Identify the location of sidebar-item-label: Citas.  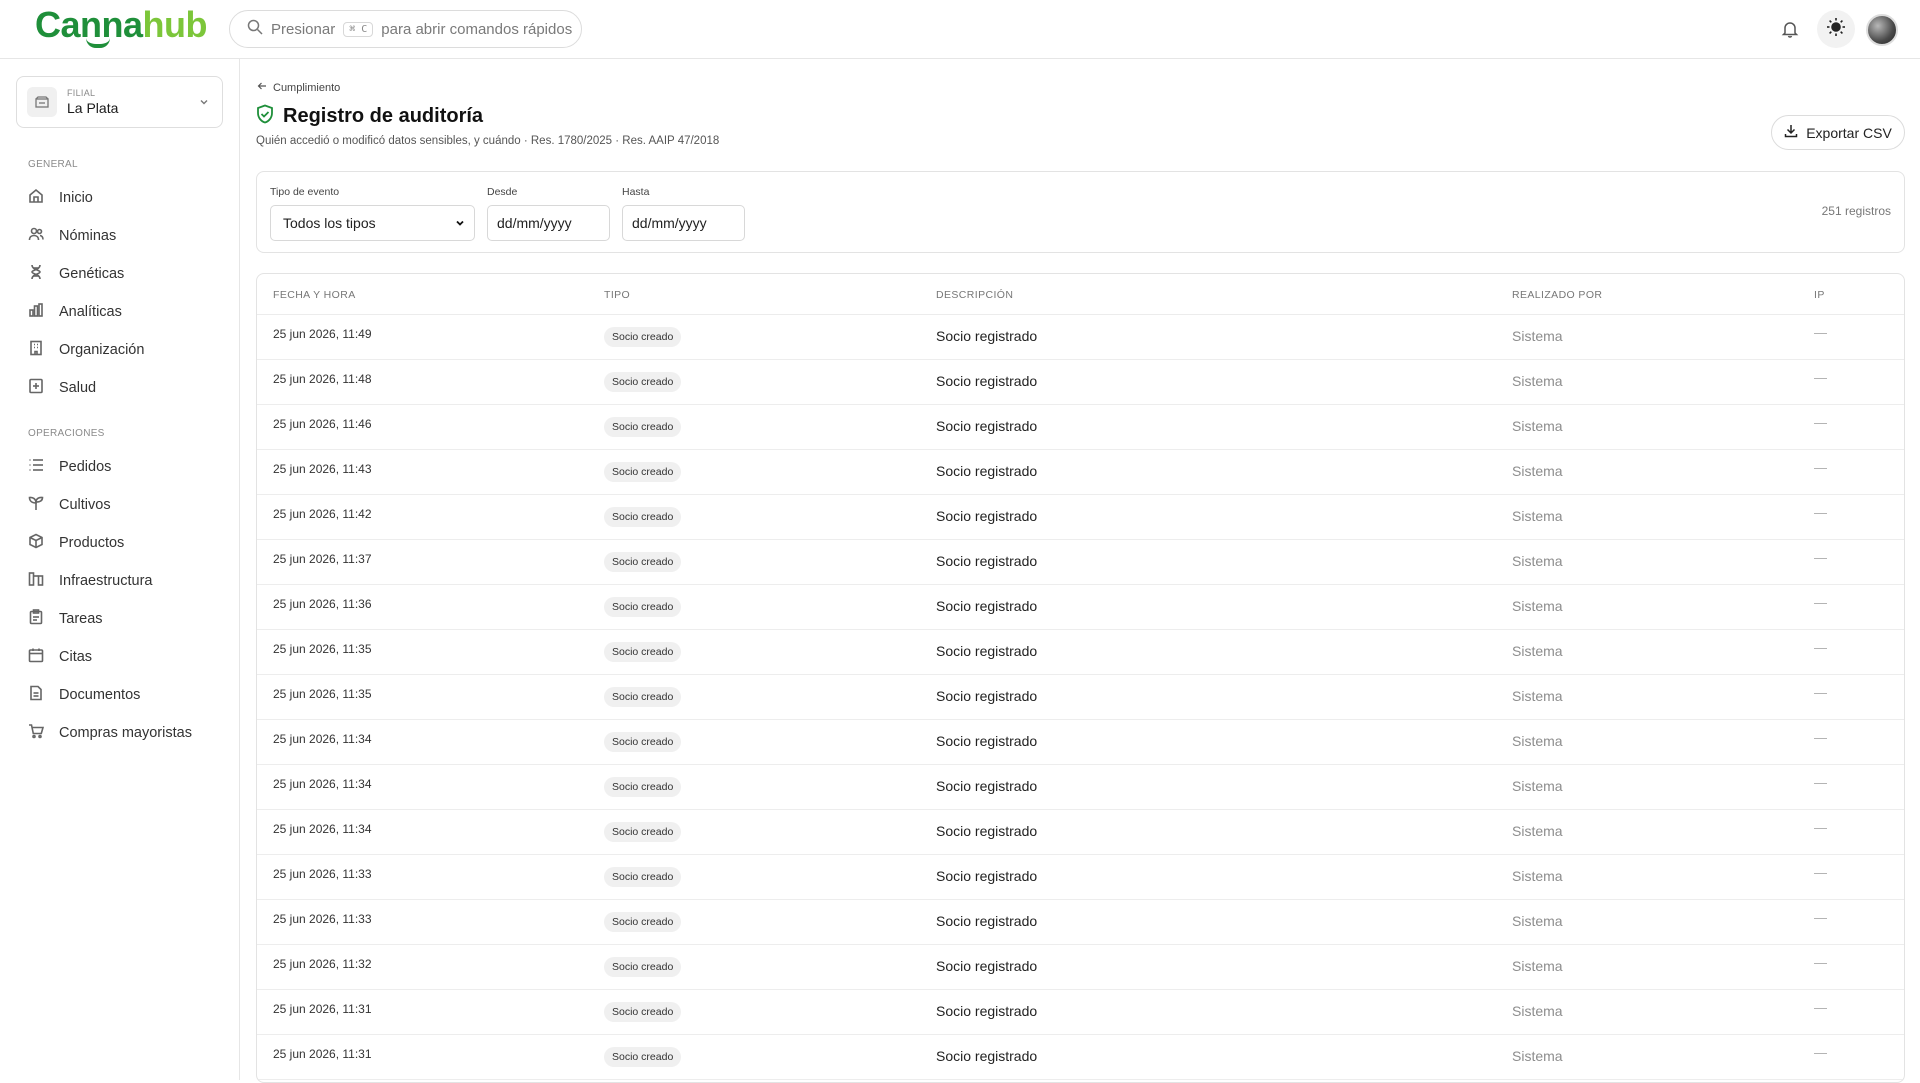
(76, 657).